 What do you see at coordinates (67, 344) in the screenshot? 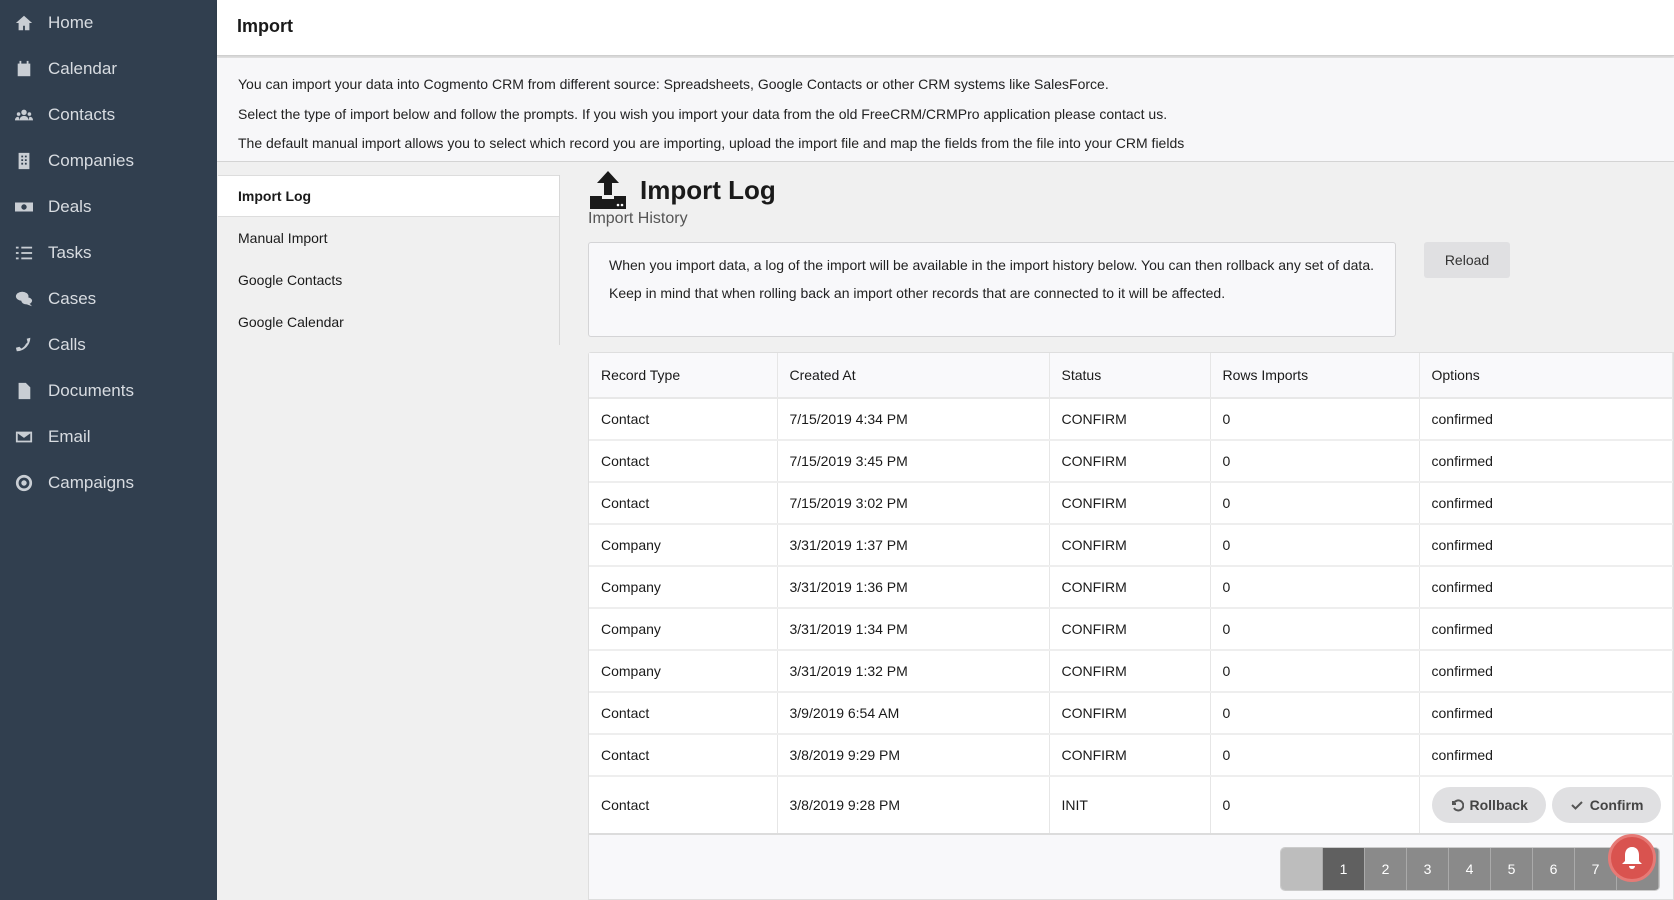
I see `sidebar-item-label: Calls` at bounding box center [67, 344].